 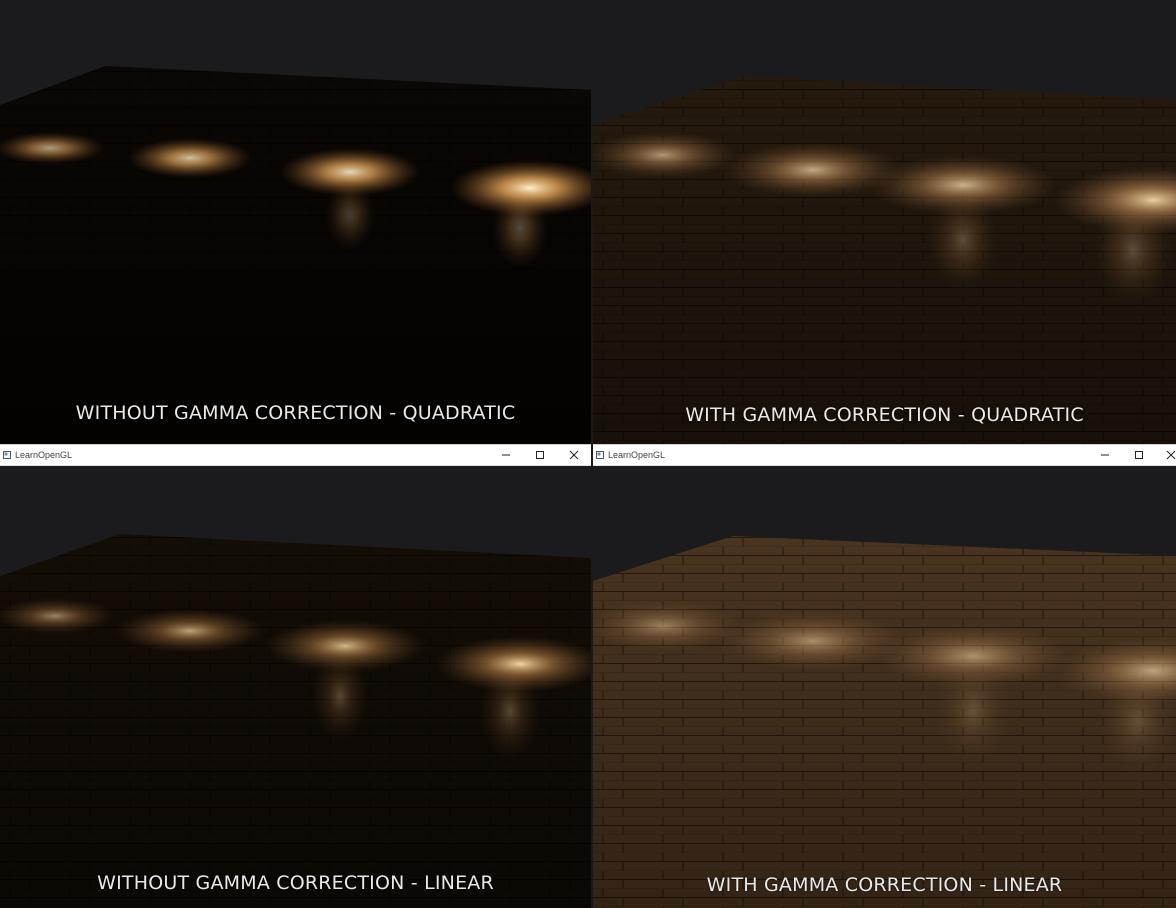 What do you see at coordinates (884, 885) in the screenshot?
I see `panel-caption: WITH GAMMA CORRECTION - LINEAR` at bounding box center [884, 885].